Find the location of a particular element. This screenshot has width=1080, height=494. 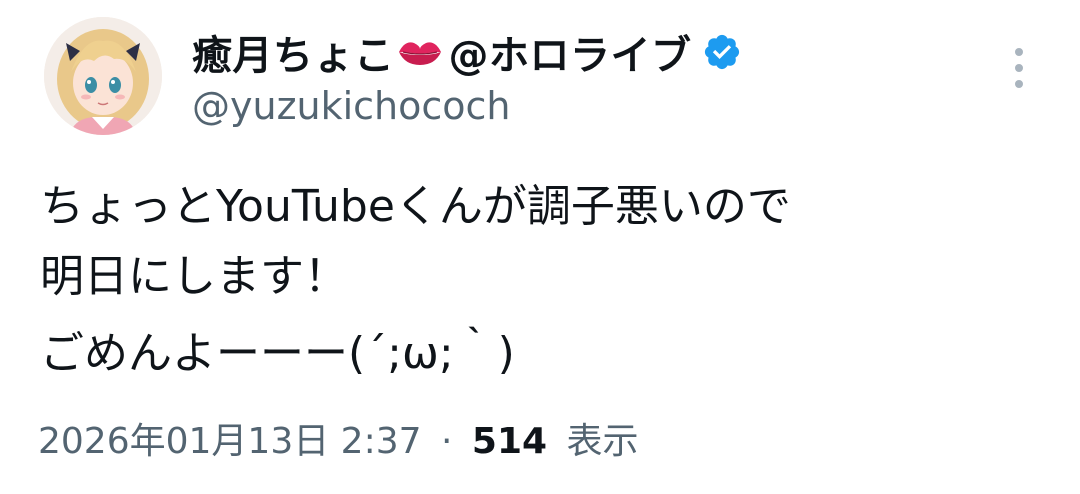

kiss-mark-icon is located at coordinates (419, 53).